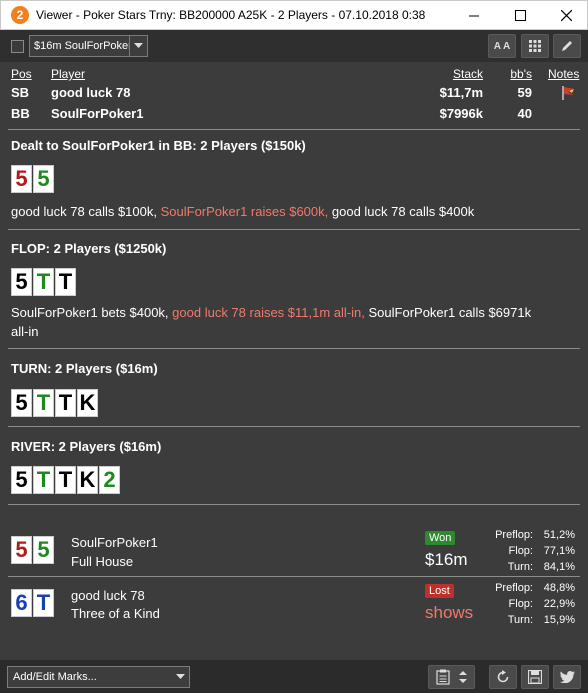 This screenshot has height=693, width=588. Describe the element at coordinates (114, 542) in the screenshot. I see `result-player-name: SoulForPoker1` at that location.